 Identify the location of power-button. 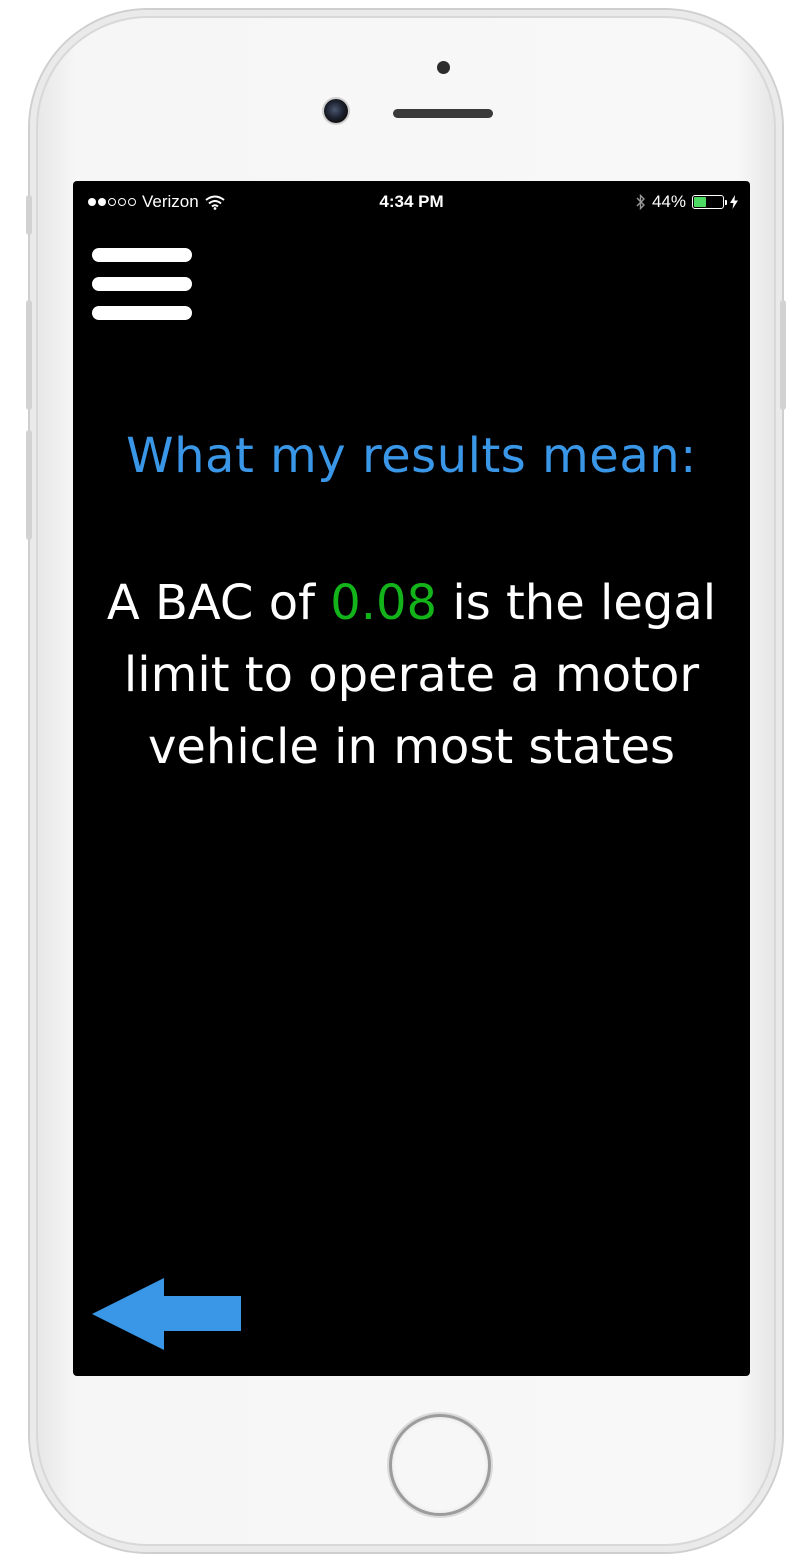
(783, 355).